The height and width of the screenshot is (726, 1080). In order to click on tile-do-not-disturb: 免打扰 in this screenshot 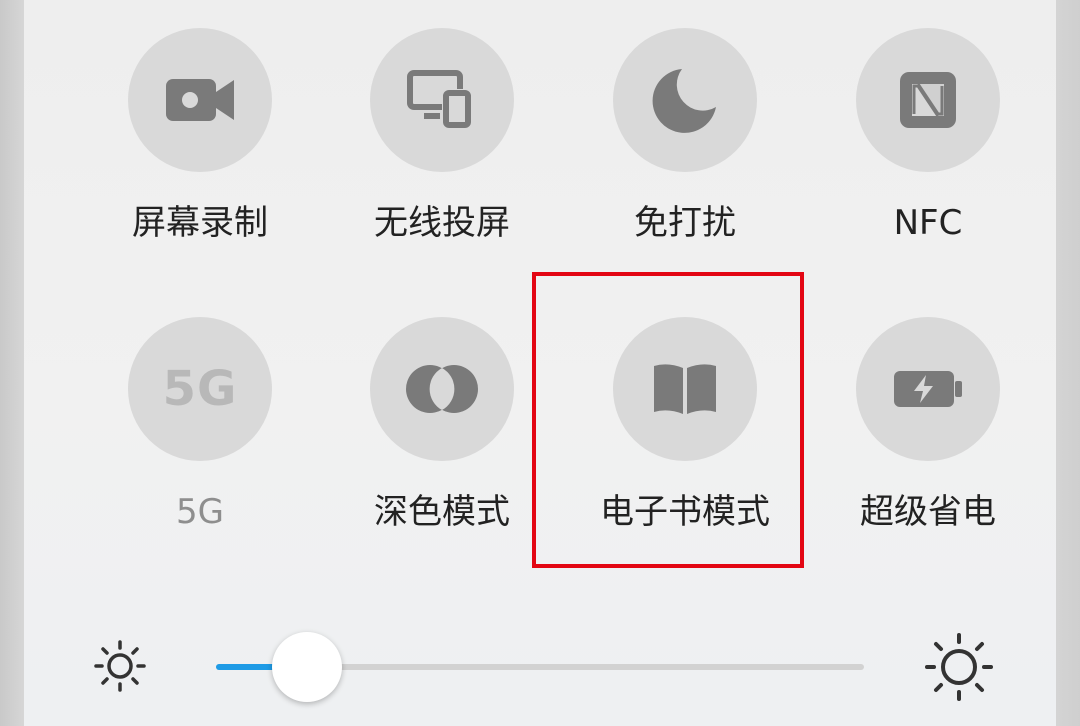, I will do `click(685, 158)`.